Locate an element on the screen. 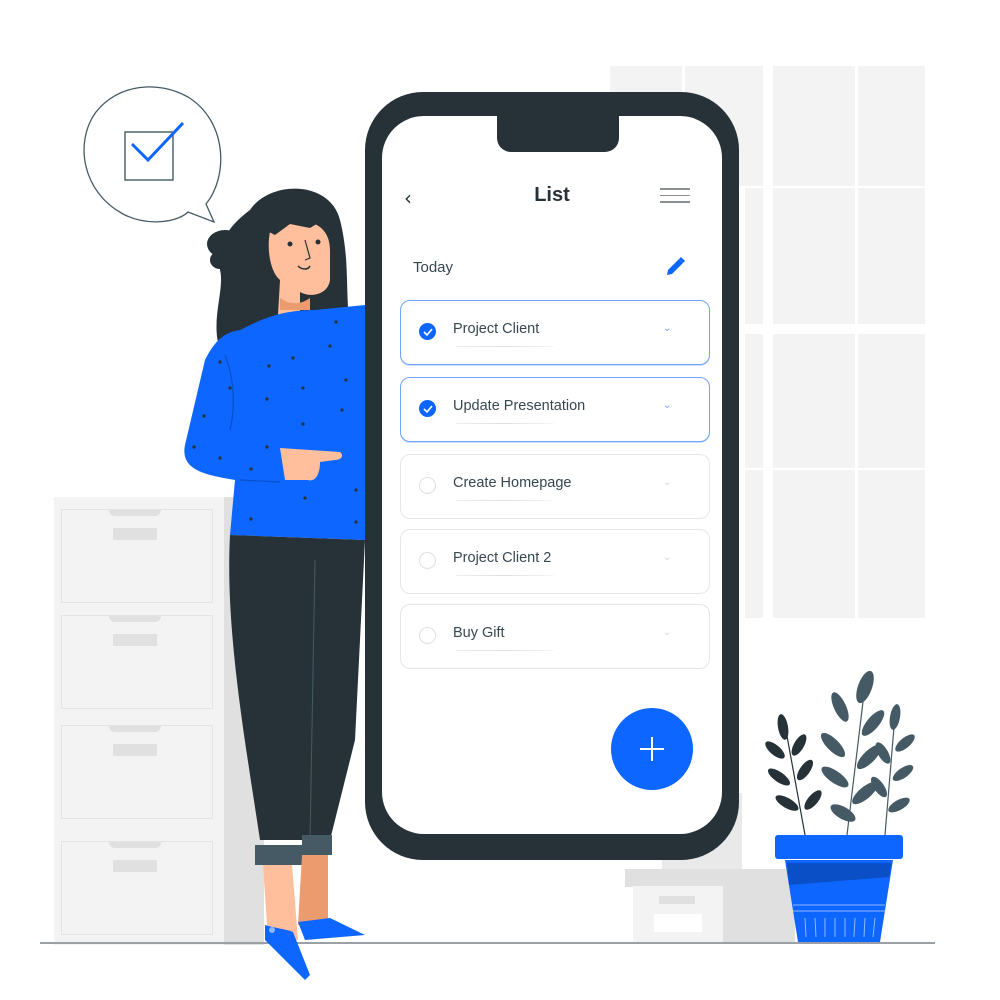 Image resolution: width=1000 pixels, height=1000 pixels. task-item: Update Presentation ⌄ is located at coordinates (555, 409).